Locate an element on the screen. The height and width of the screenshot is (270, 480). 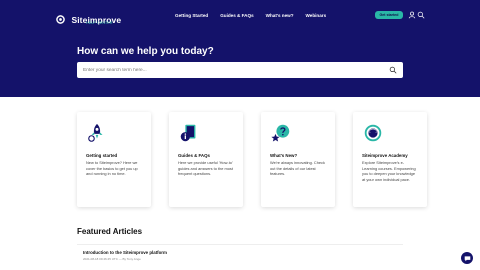
featured-heading: Featured Articles is located at coordinates (110, 231).